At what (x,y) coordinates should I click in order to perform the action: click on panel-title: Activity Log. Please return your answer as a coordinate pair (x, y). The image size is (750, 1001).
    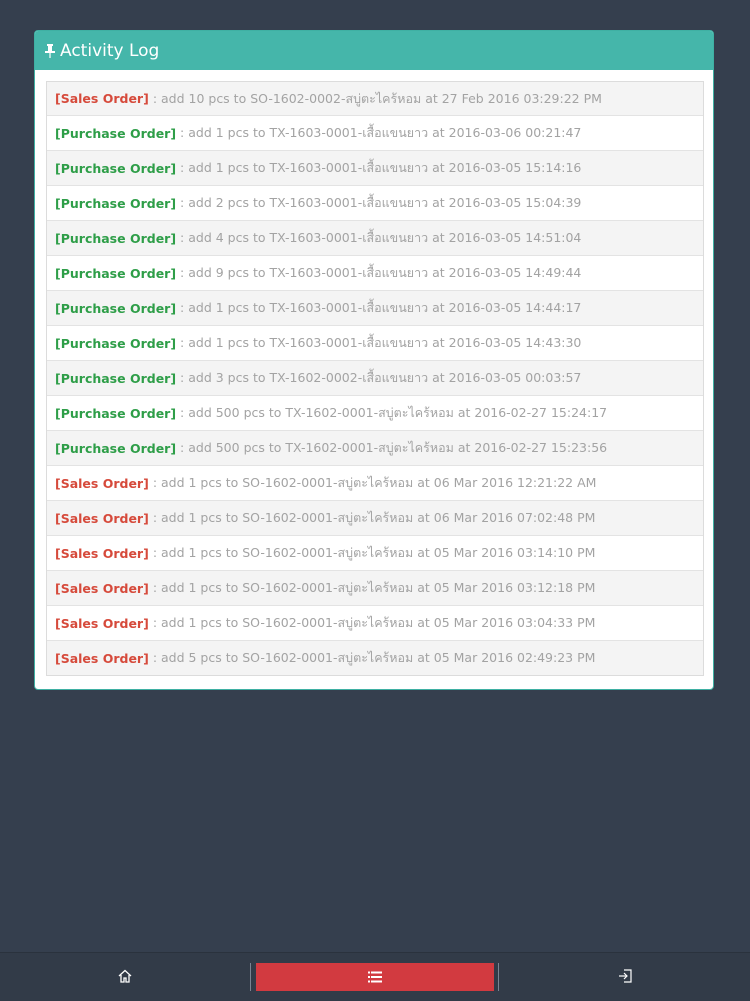
    Looking at the image, I should click on (110, 50).